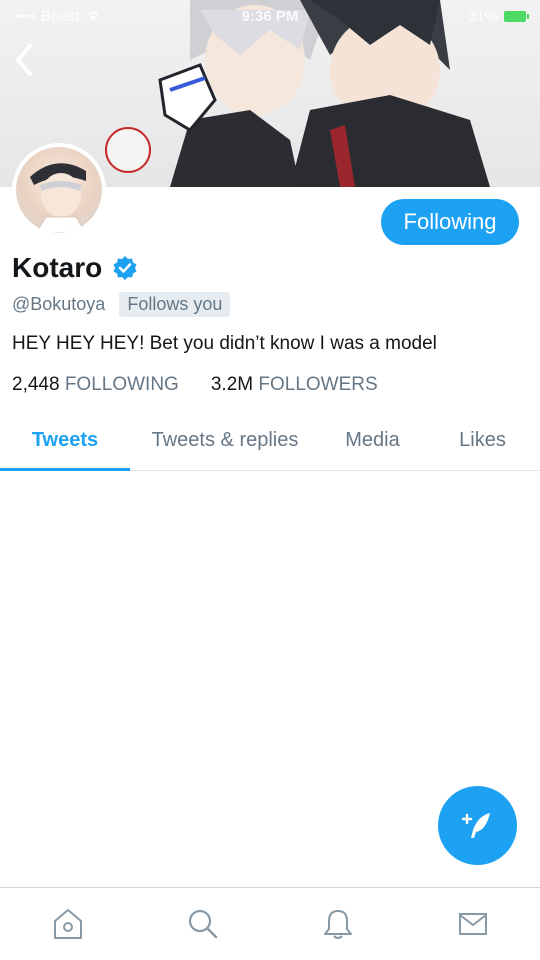 Image resolution: width=540 pixels, height=960 pixels. What do you see at coordinates (93, 16) in the screenshot?
I see `wifi-icon` at bounding box center [93, 16].